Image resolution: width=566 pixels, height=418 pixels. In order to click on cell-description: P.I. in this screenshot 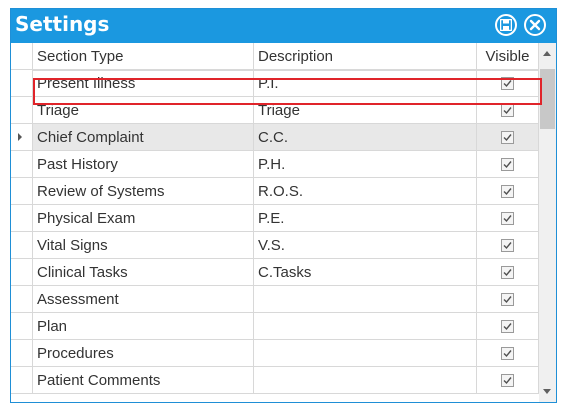, I will do `click(365, 83)`.